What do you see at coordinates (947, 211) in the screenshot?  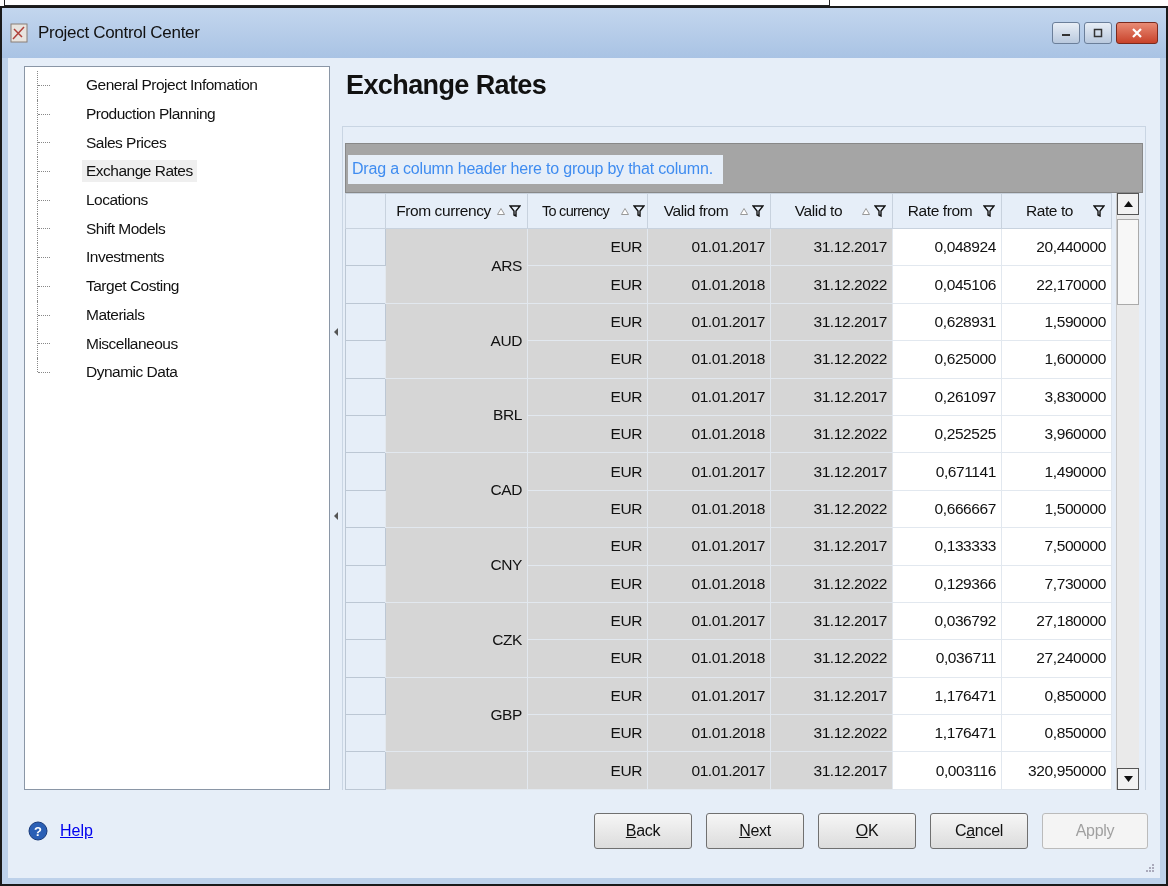 I see `column-header: Rate from` at bounding box center [947, 211].